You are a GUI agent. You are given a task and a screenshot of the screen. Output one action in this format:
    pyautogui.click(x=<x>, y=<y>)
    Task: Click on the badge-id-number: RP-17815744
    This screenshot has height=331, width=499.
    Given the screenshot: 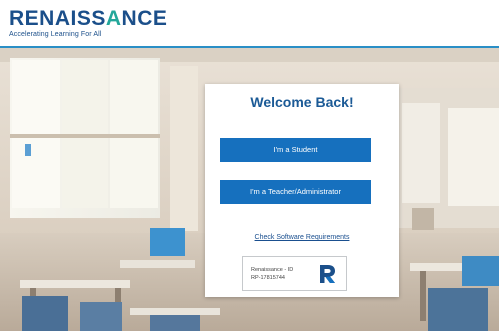 What is the action you would take?
    pyautogui.click(x=268, y=278)
    